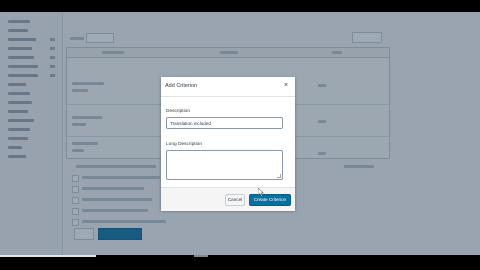  Describe the element at coordinates (178, 111) in the screenshot. I see `description-label: Description` at that location.